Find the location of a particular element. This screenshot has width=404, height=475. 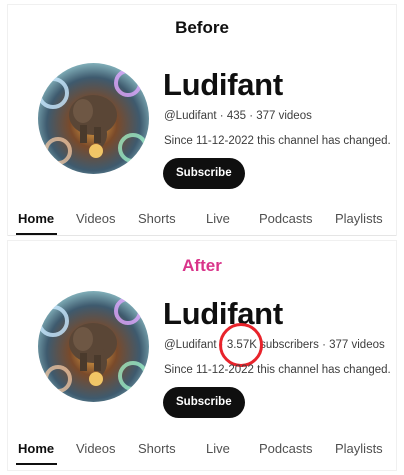

tabs-divider is located at coordinates (202, 235).